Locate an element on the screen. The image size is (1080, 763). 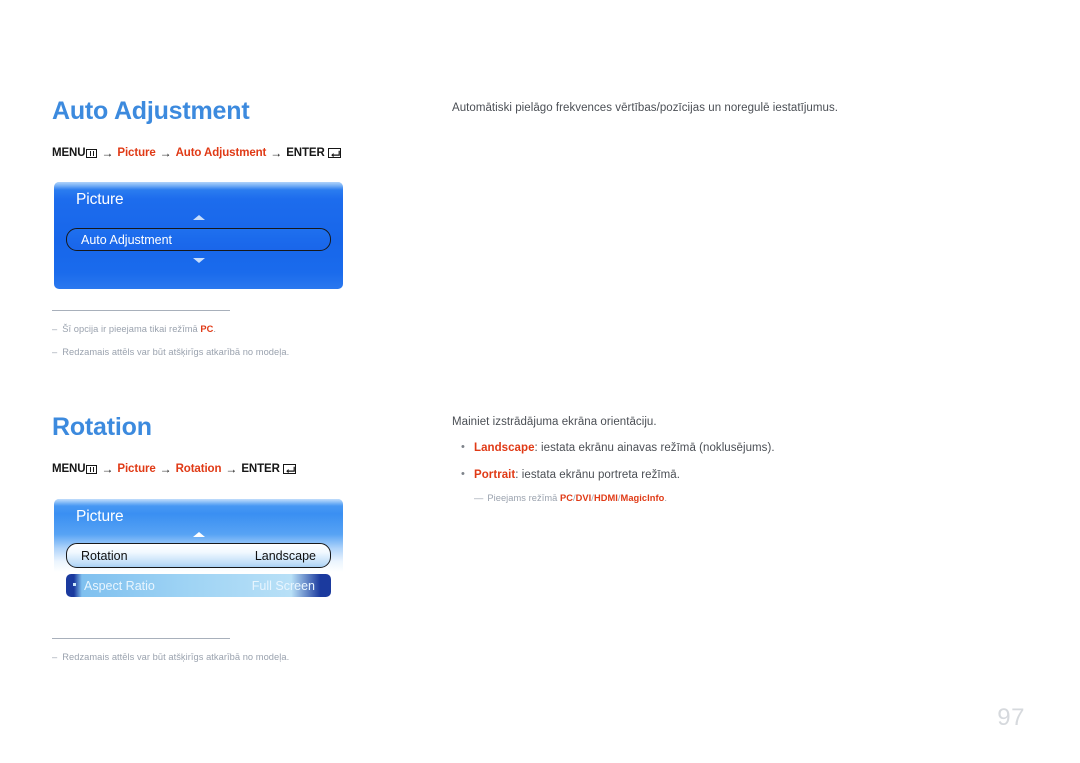
footnote-text-after: . is located at coordinates (215, 329).